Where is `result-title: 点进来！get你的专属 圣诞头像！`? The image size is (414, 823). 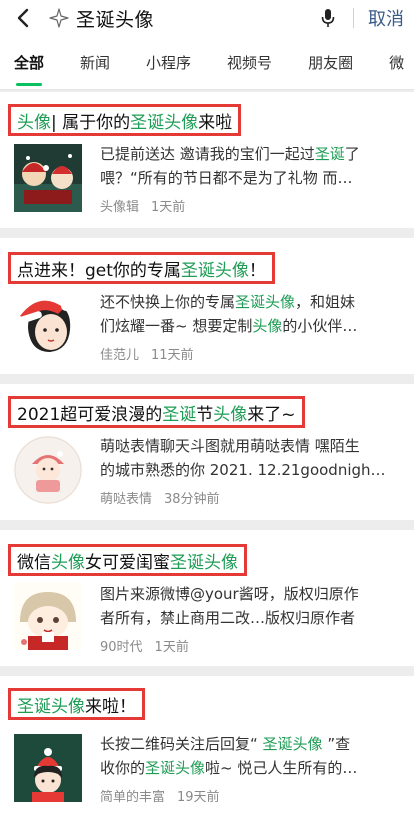 result-title: 点进来！get你的专属 圣诞头像！ is located at coordinates (141, 268).